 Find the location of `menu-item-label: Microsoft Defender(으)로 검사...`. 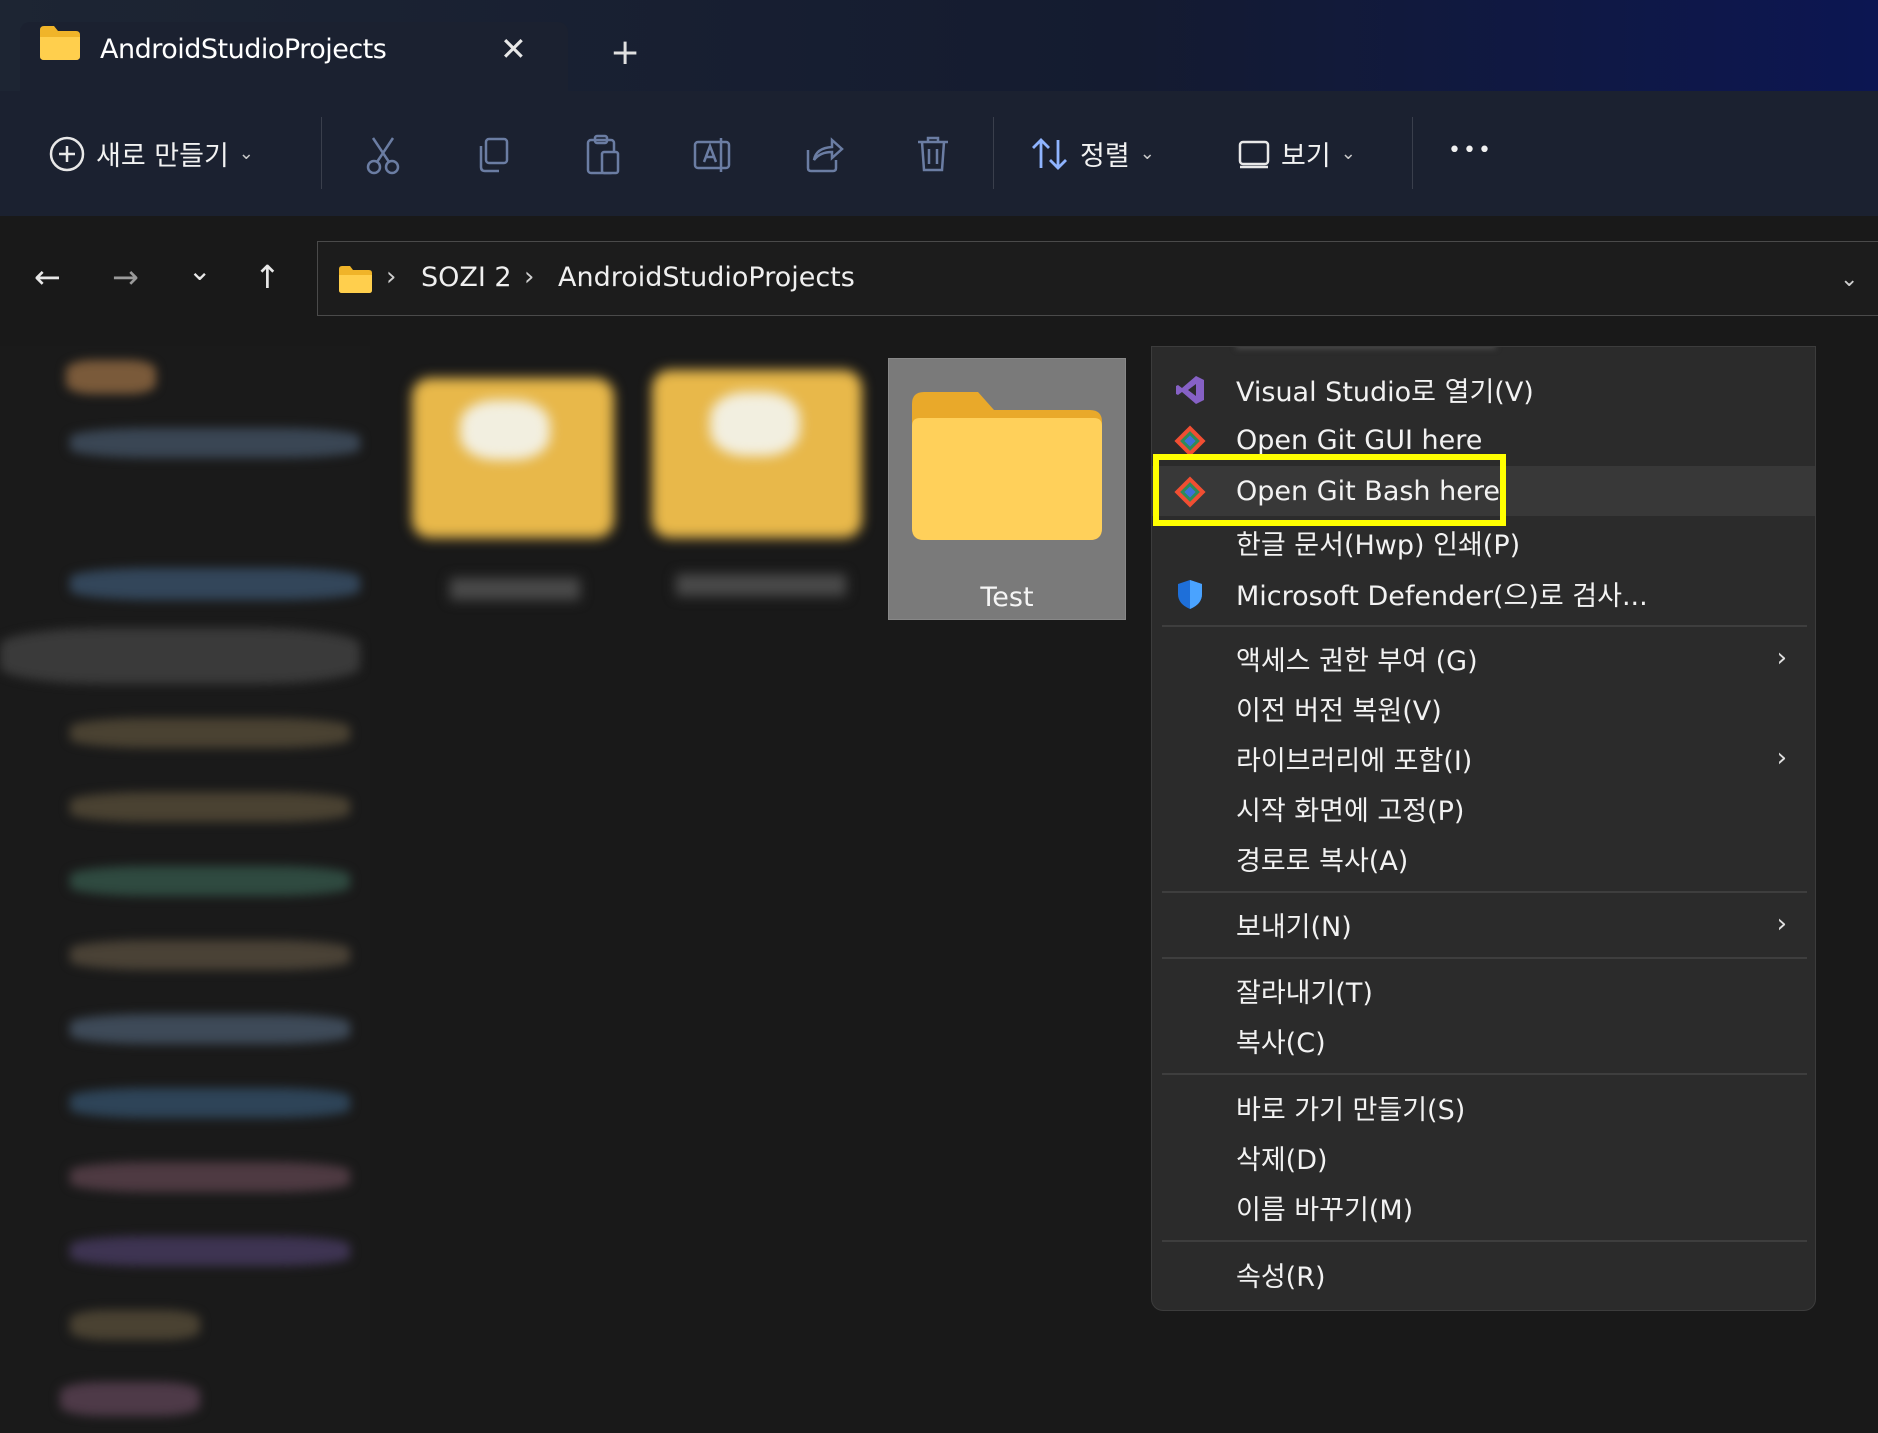

menu-item-label: Microsoft Defender(으)로 검사... is located at coordinates (1442, 596).